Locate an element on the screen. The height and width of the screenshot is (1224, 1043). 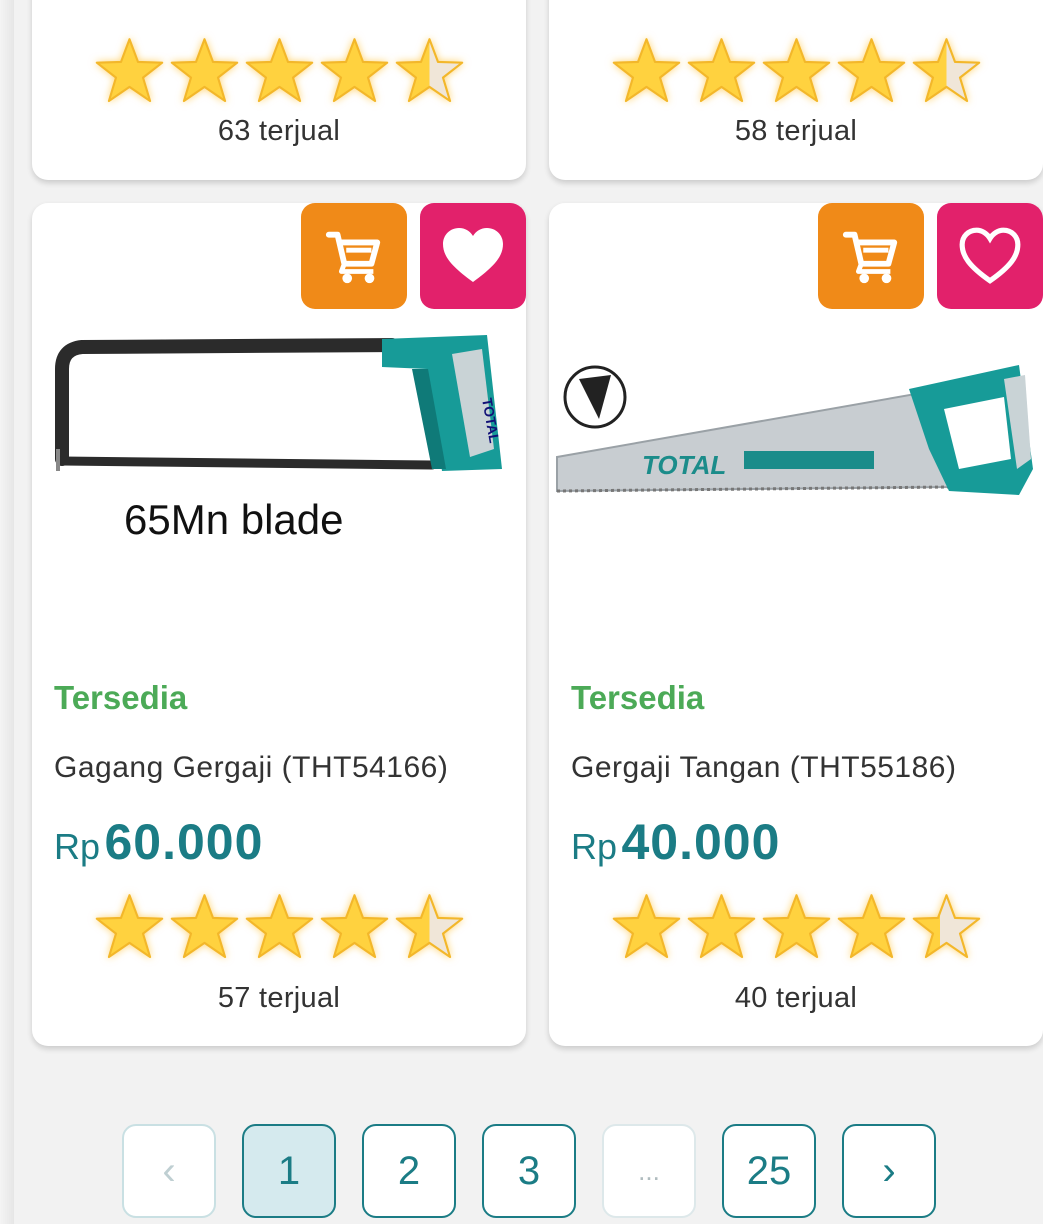
sold-count: 63 terjual is located at coordinates (279, 131).